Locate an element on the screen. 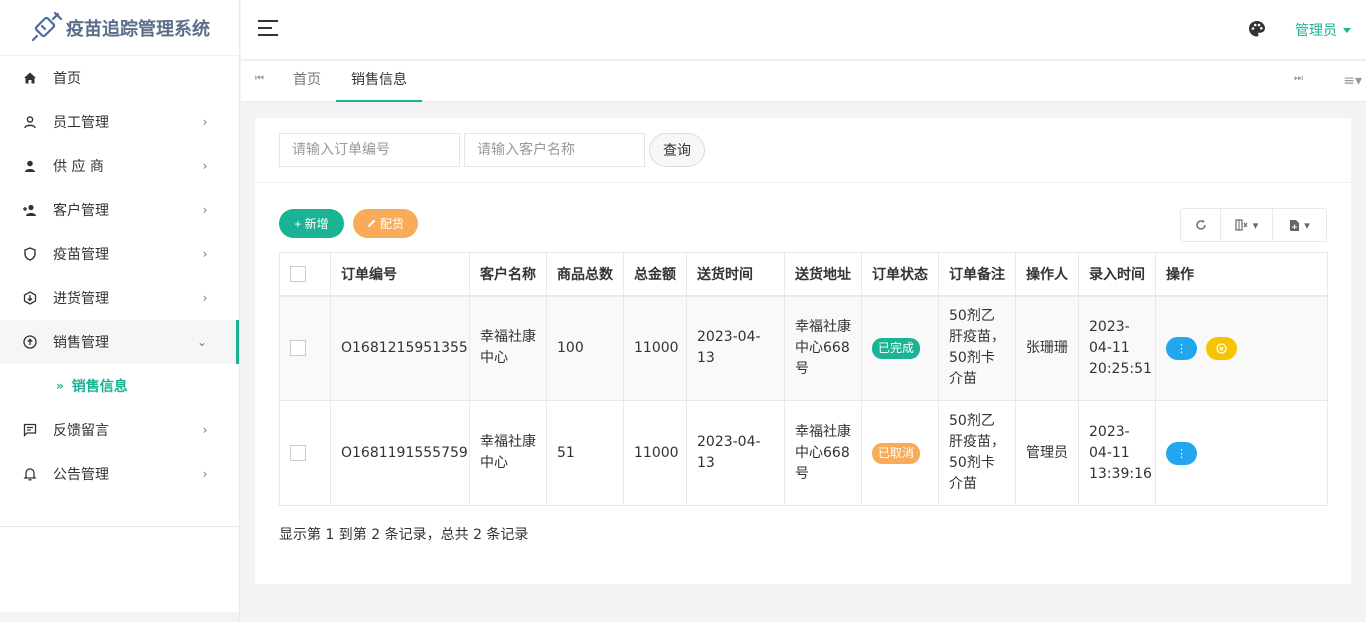 The width and height of the screenshot is (1366, 622). cancel-order-button is located at coordinates (1222, 348).